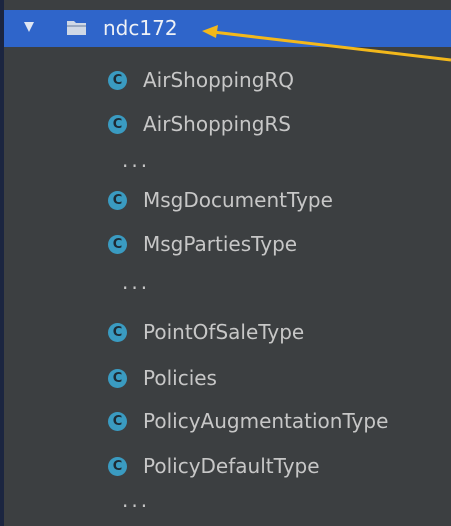 This screenshot has height=526, width=451. Describe the element at coordinates (29, 27) in the screenshot. I see `expand-triangle-icon` at that location.